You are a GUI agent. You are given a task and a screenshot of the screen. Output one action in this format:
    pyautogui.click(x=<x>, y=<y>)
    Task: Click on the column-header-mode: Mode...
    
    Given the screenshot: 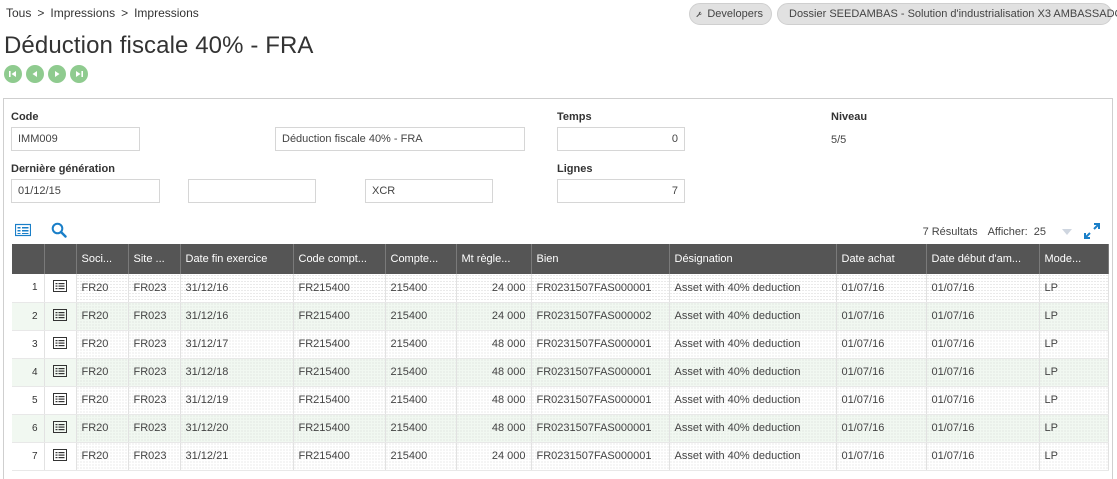 What is the action you would take?
    pyautogui.click(x=1074, y=259)
    